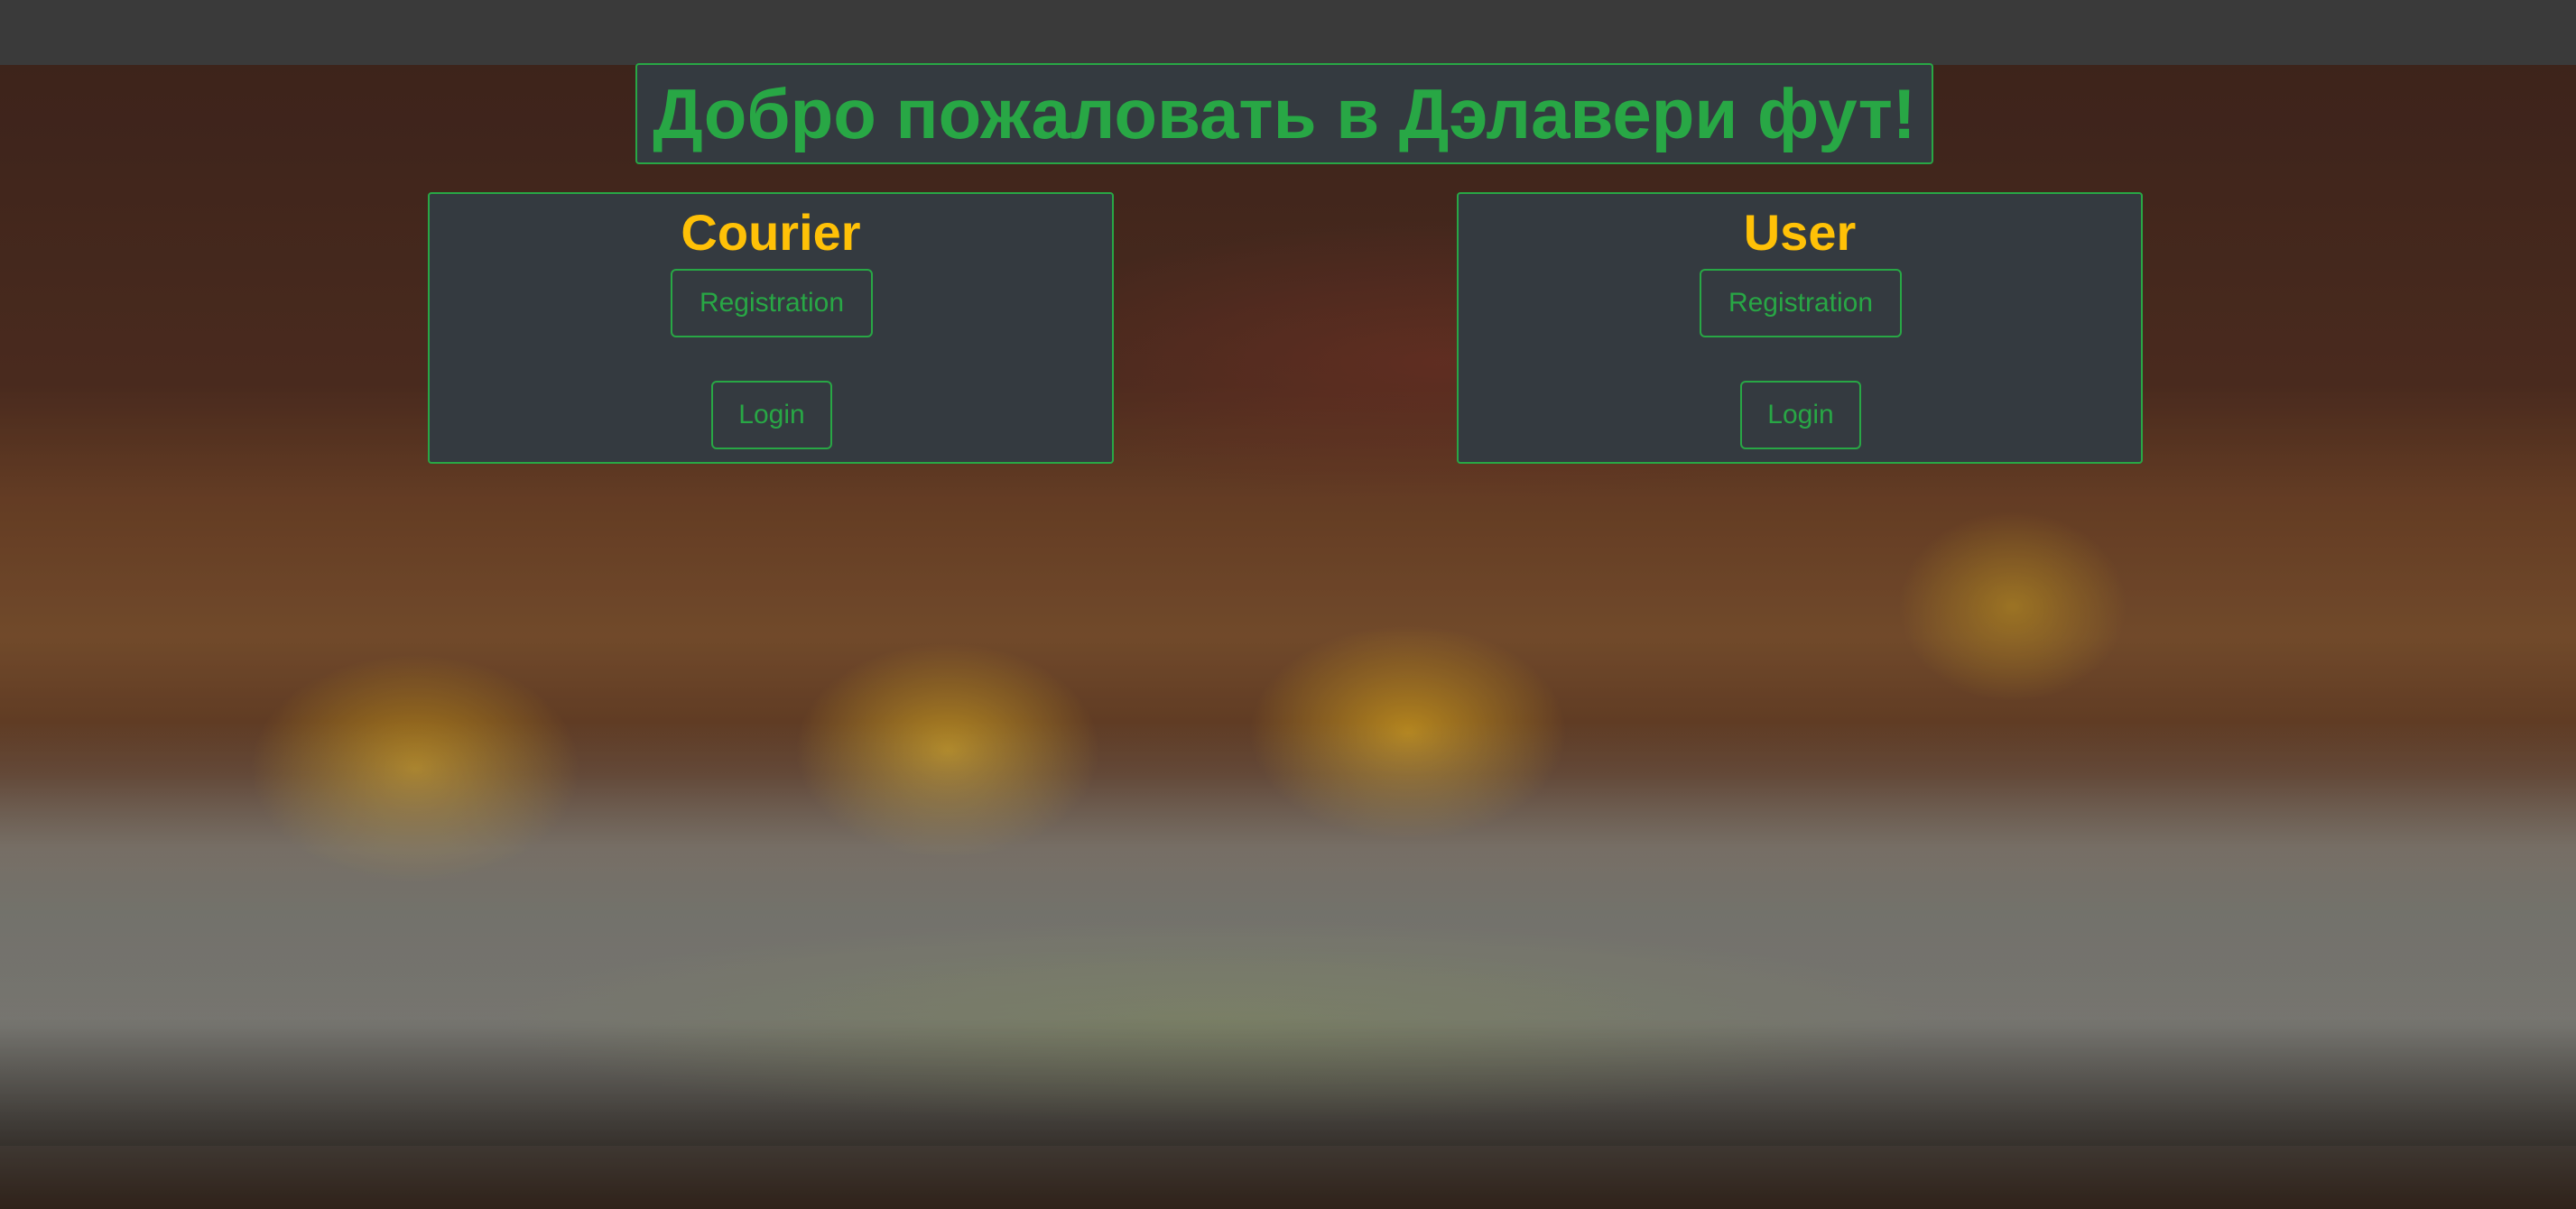 The image size is (2576, 1209). Describe the element at coordinates (1288, 32) in the screenshot. I see `top-nav-bar` at that location.